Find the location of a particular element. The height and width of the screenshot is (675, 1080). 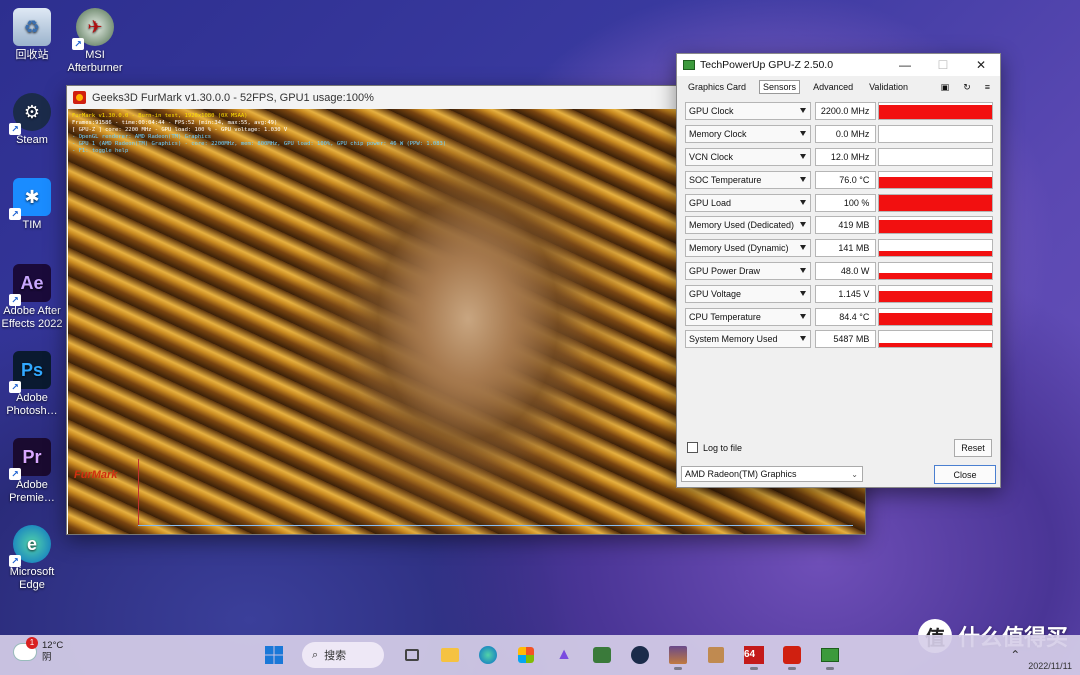

log-to-file-option: Log to file is located at coordinates (714, 447).